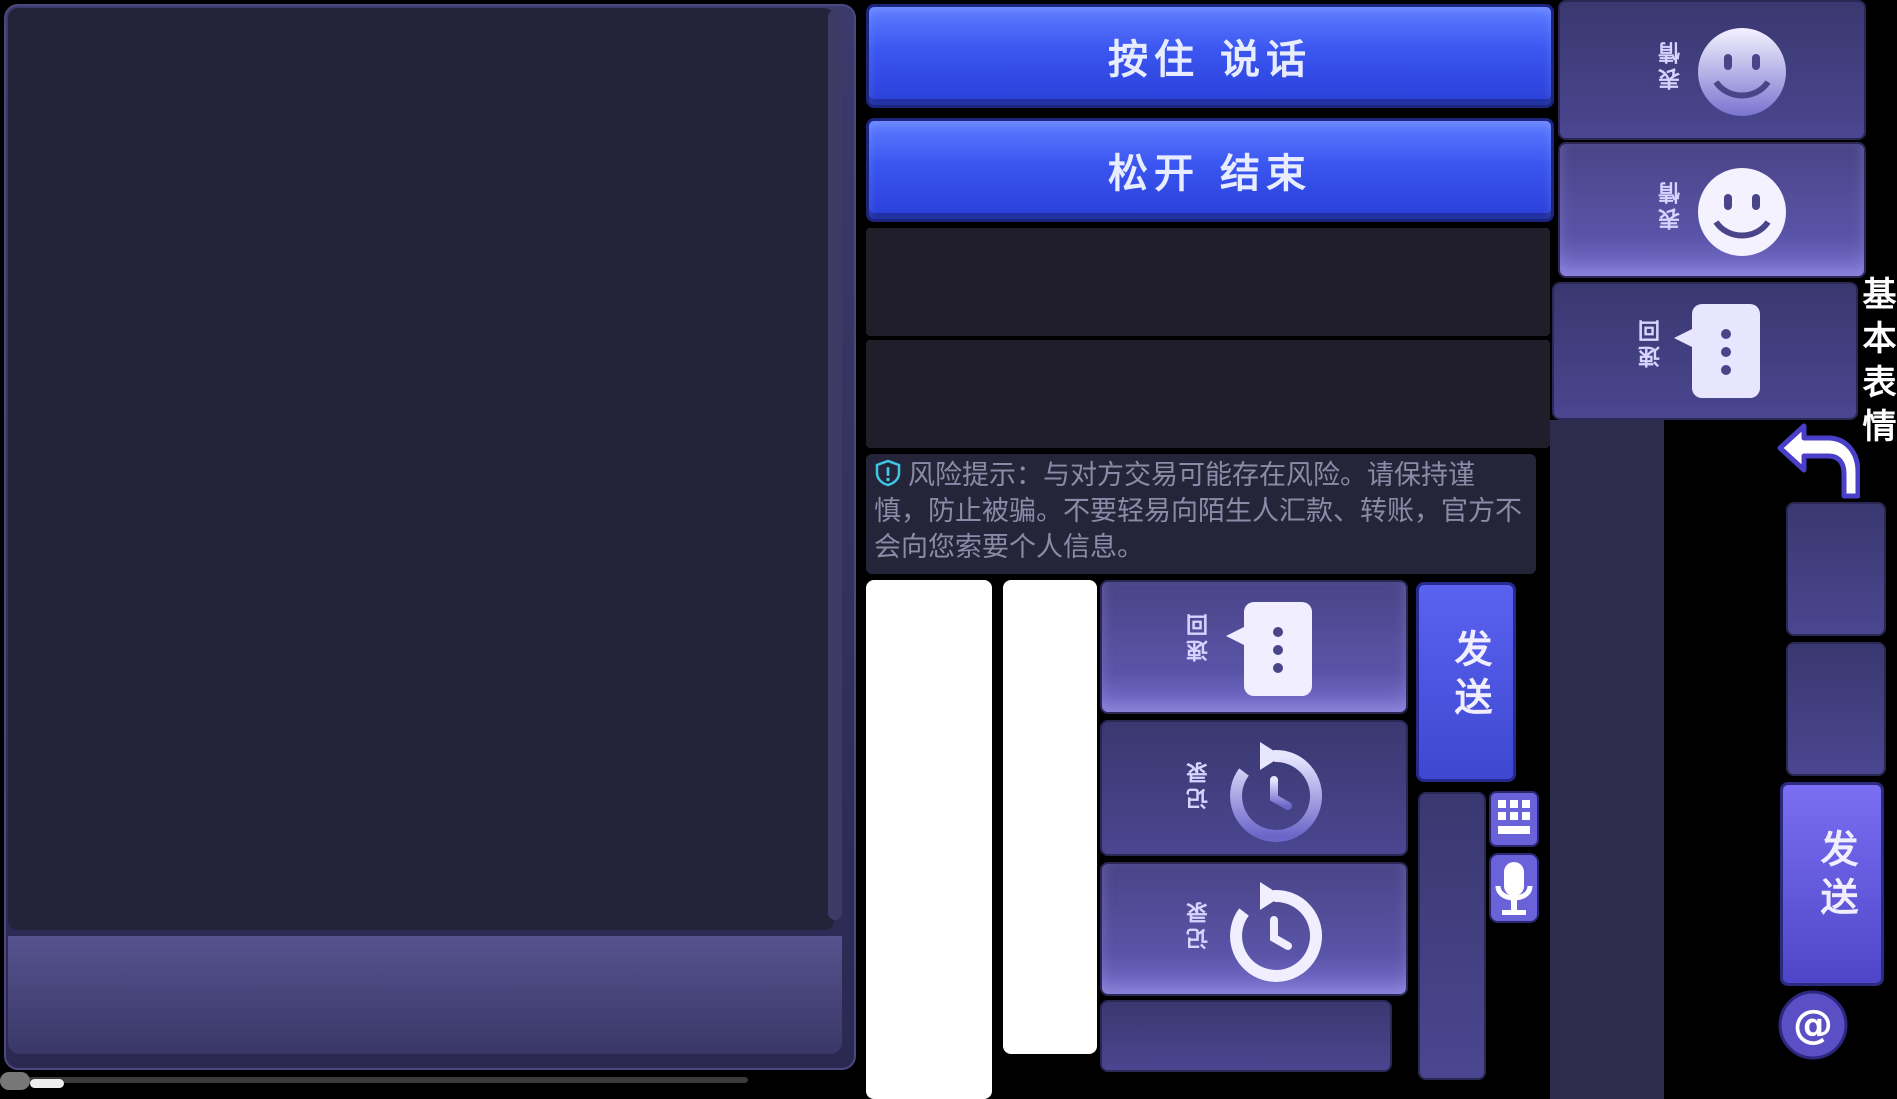  I want to click on history-button-active: 记录, so click(1254, 929).